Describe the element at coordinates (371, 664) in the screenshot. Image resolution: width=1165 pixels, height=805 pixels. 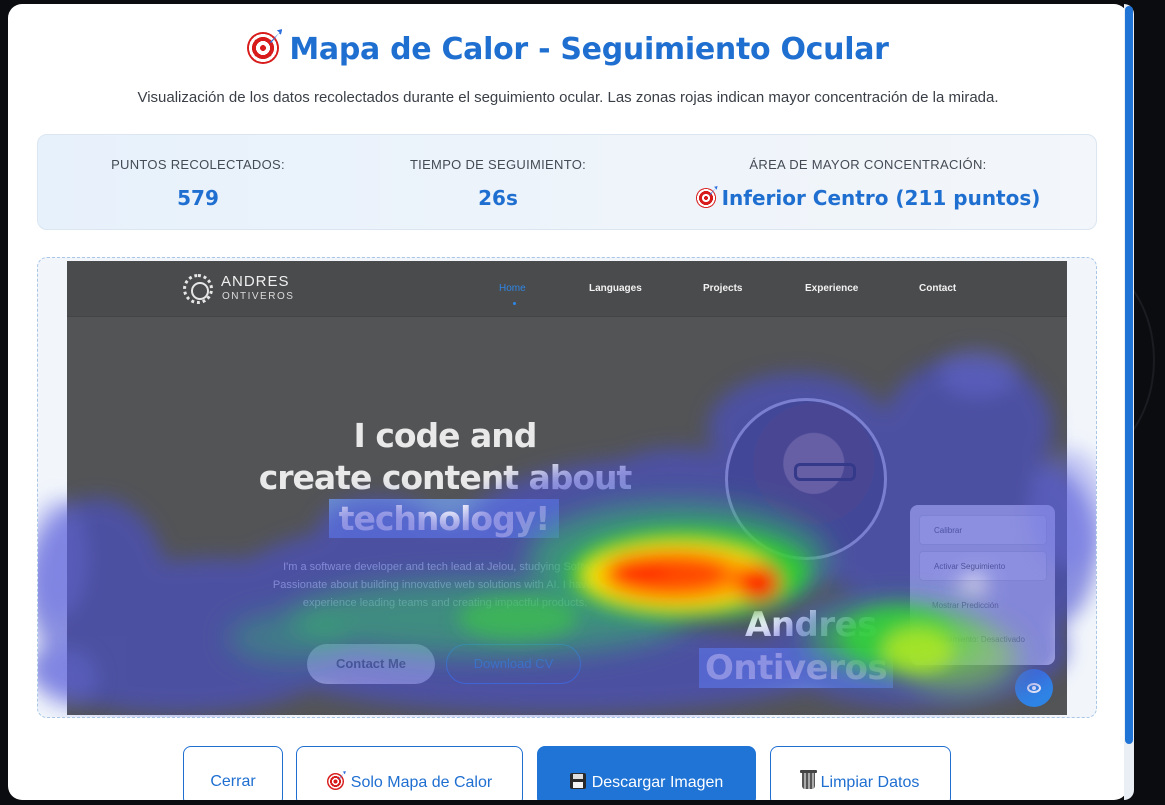
I see `site-contact-button: Contact Me` at that location.